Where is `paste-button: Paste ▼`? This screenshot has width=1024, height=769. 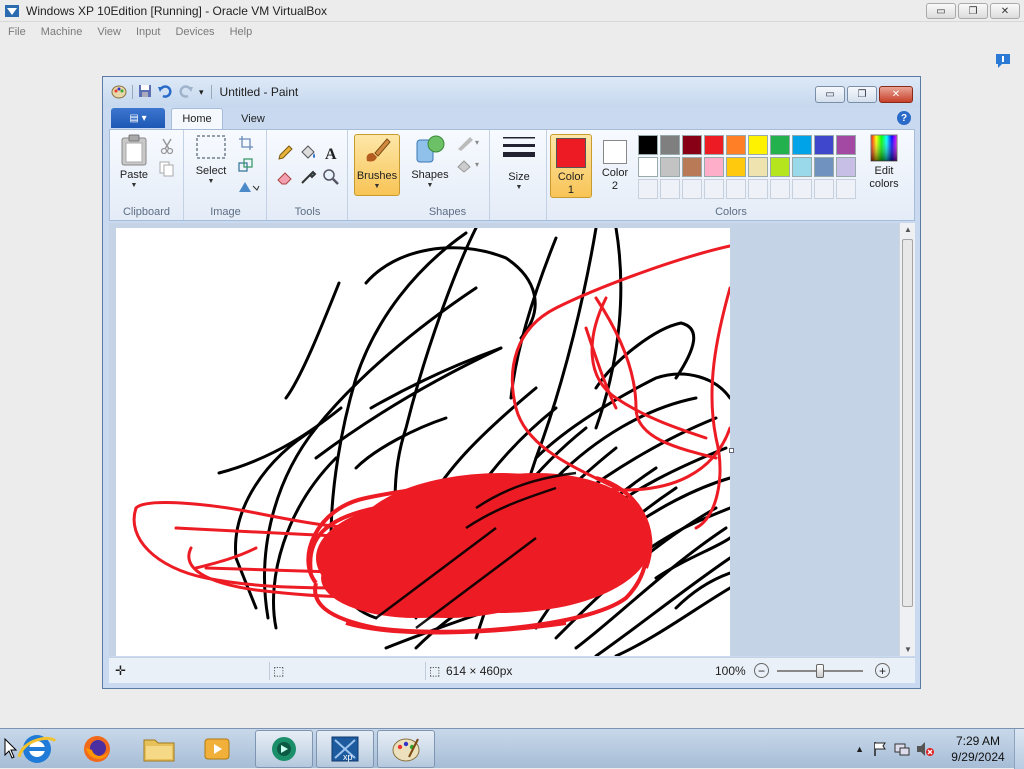 paste-button: Paste ▼ is located at coordinates (134, 161).